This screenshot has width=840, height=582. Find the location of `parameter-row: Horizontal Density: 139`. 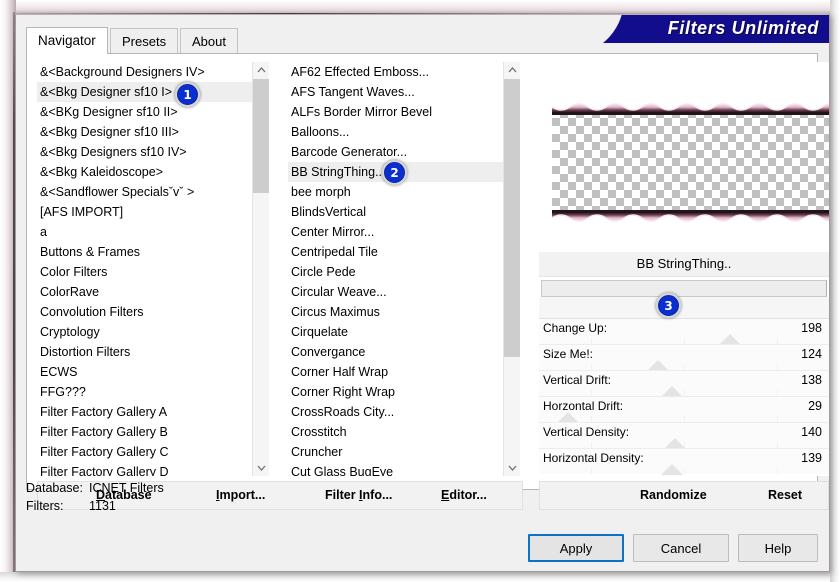

parameter-row: Horizontal Density: 139 is located at coordinates (684, 461).